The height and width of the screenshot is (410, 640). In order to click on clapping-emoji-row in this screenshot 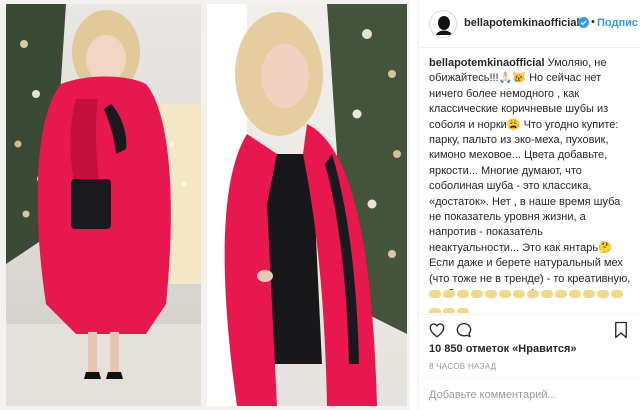, I will do `click(529, 300)`.